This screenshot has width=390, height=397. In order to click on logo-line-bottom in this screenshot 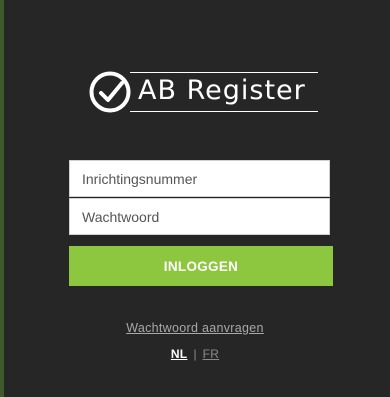, I will do `click(224, 111)`.